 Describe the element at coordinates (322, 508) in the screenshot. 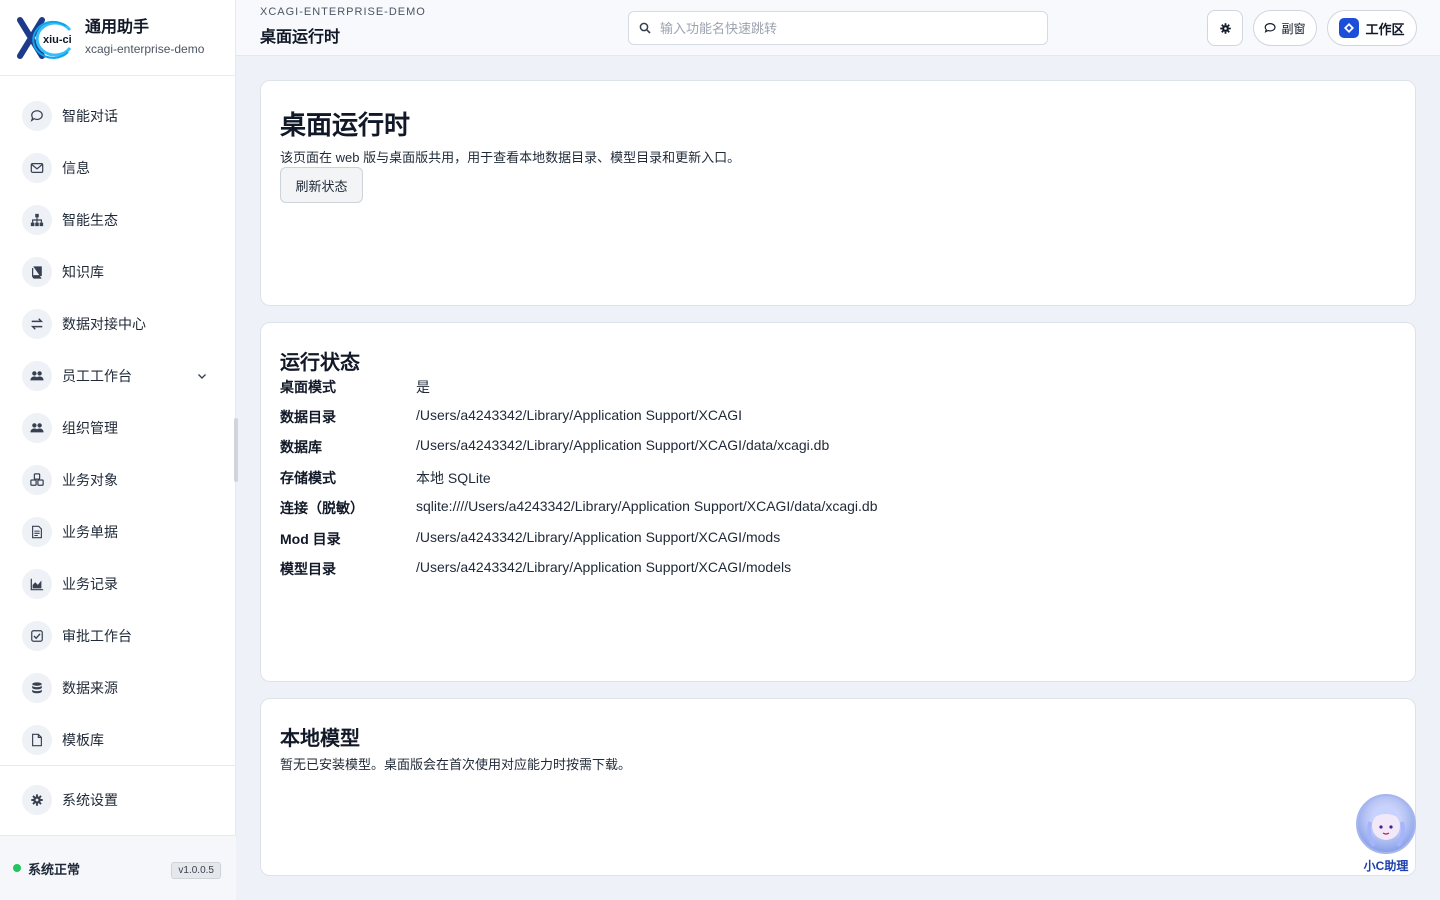

I see `status-key: 连接（脱敏）` at that location.